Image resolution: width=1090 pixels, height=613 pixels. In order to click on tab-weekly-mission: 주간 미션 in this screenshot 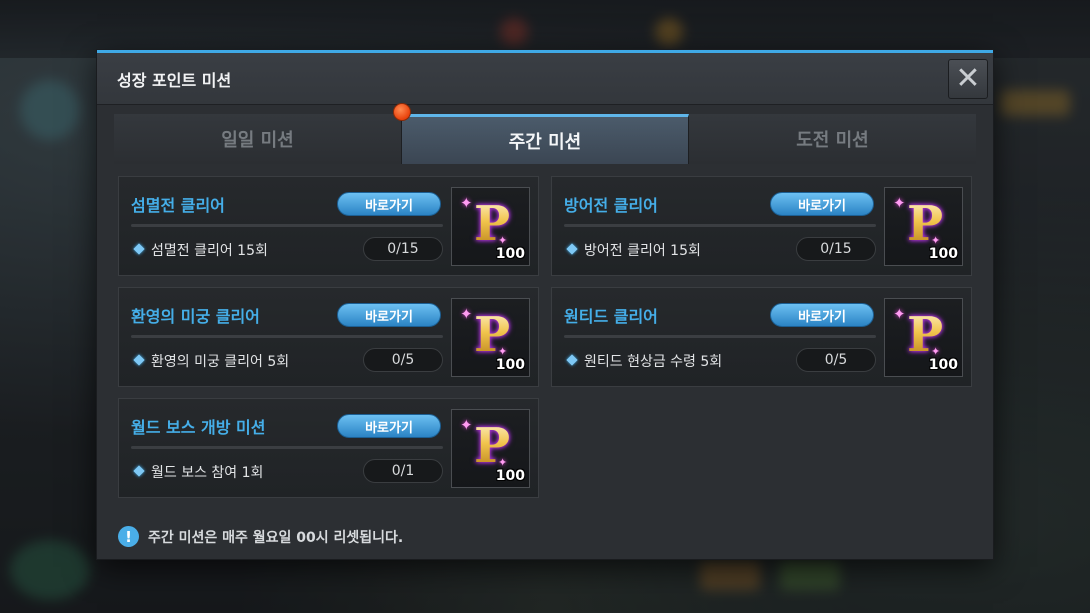, I will do `click(545, 139)`.